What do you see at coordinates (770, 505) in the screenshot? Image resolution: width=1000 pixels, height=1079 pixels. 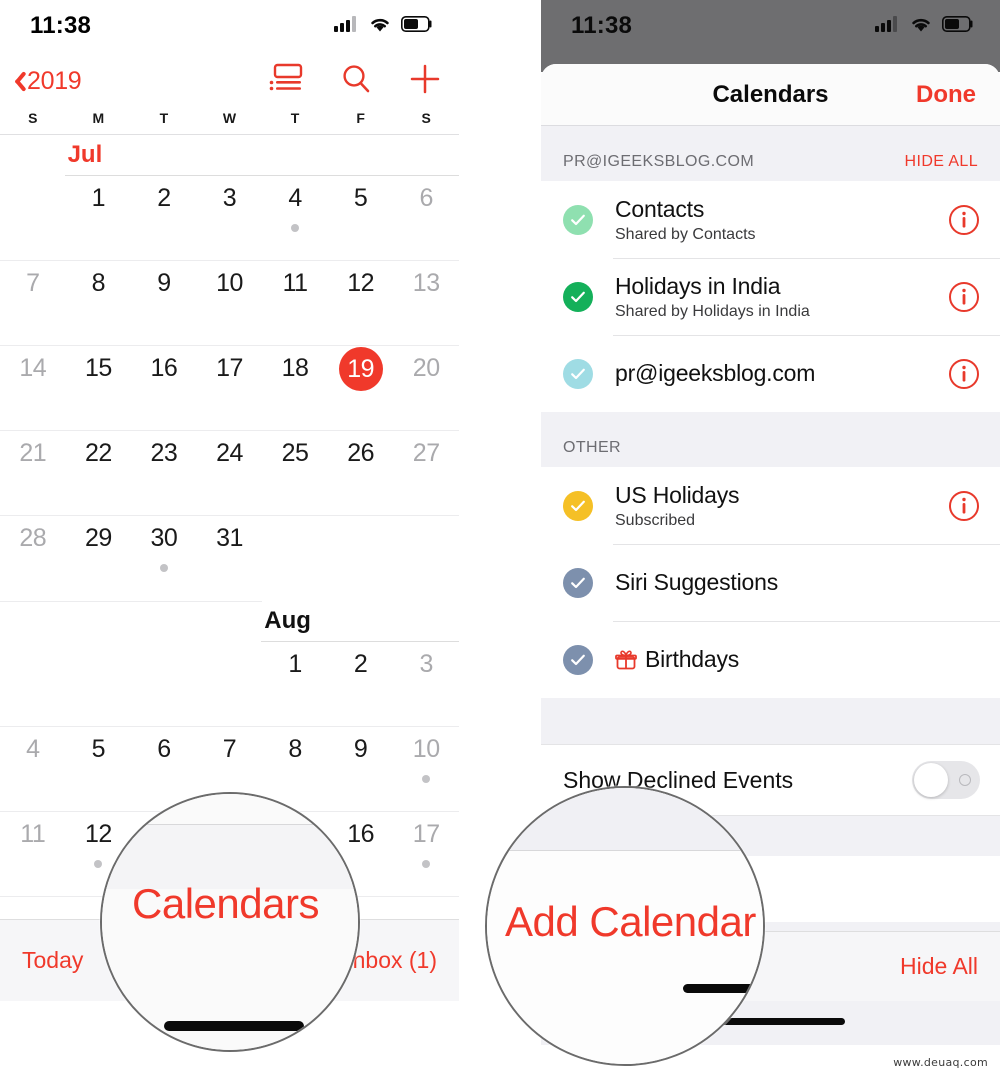 I see `calendar-list-item: US Holidays Subscribed` at bounding box center [770, 505].